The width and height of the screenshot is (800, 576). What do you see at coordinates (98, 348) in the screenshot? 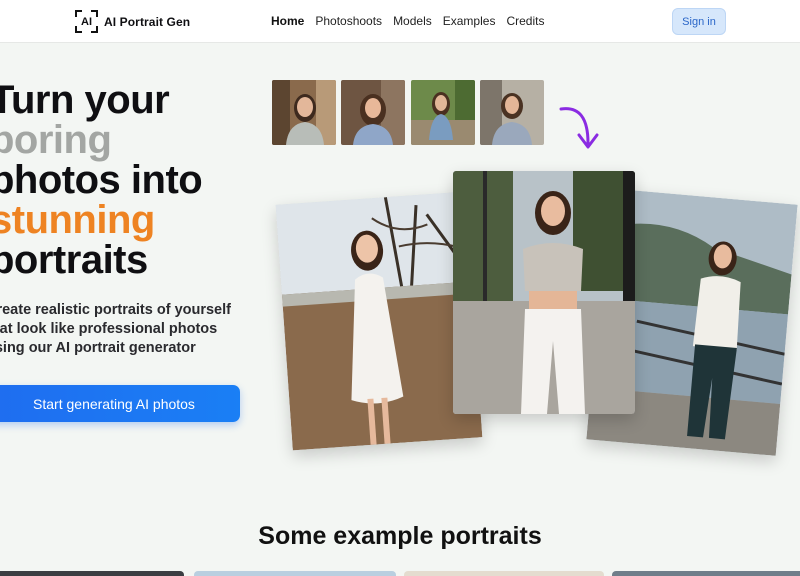
I see `hero-subtitle-line: using our AI portrait generator` at bounding box center [98, 348].